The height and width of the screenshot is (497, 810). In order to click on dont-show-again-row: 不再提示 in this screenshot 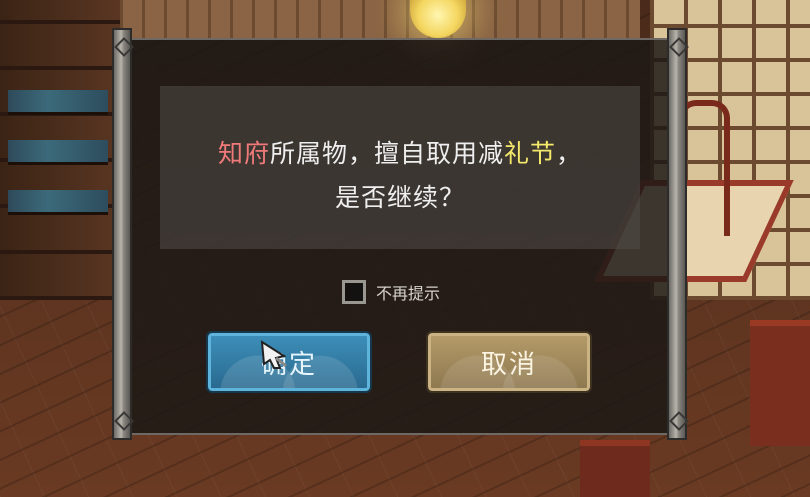, I will do `click(391, 292)`.